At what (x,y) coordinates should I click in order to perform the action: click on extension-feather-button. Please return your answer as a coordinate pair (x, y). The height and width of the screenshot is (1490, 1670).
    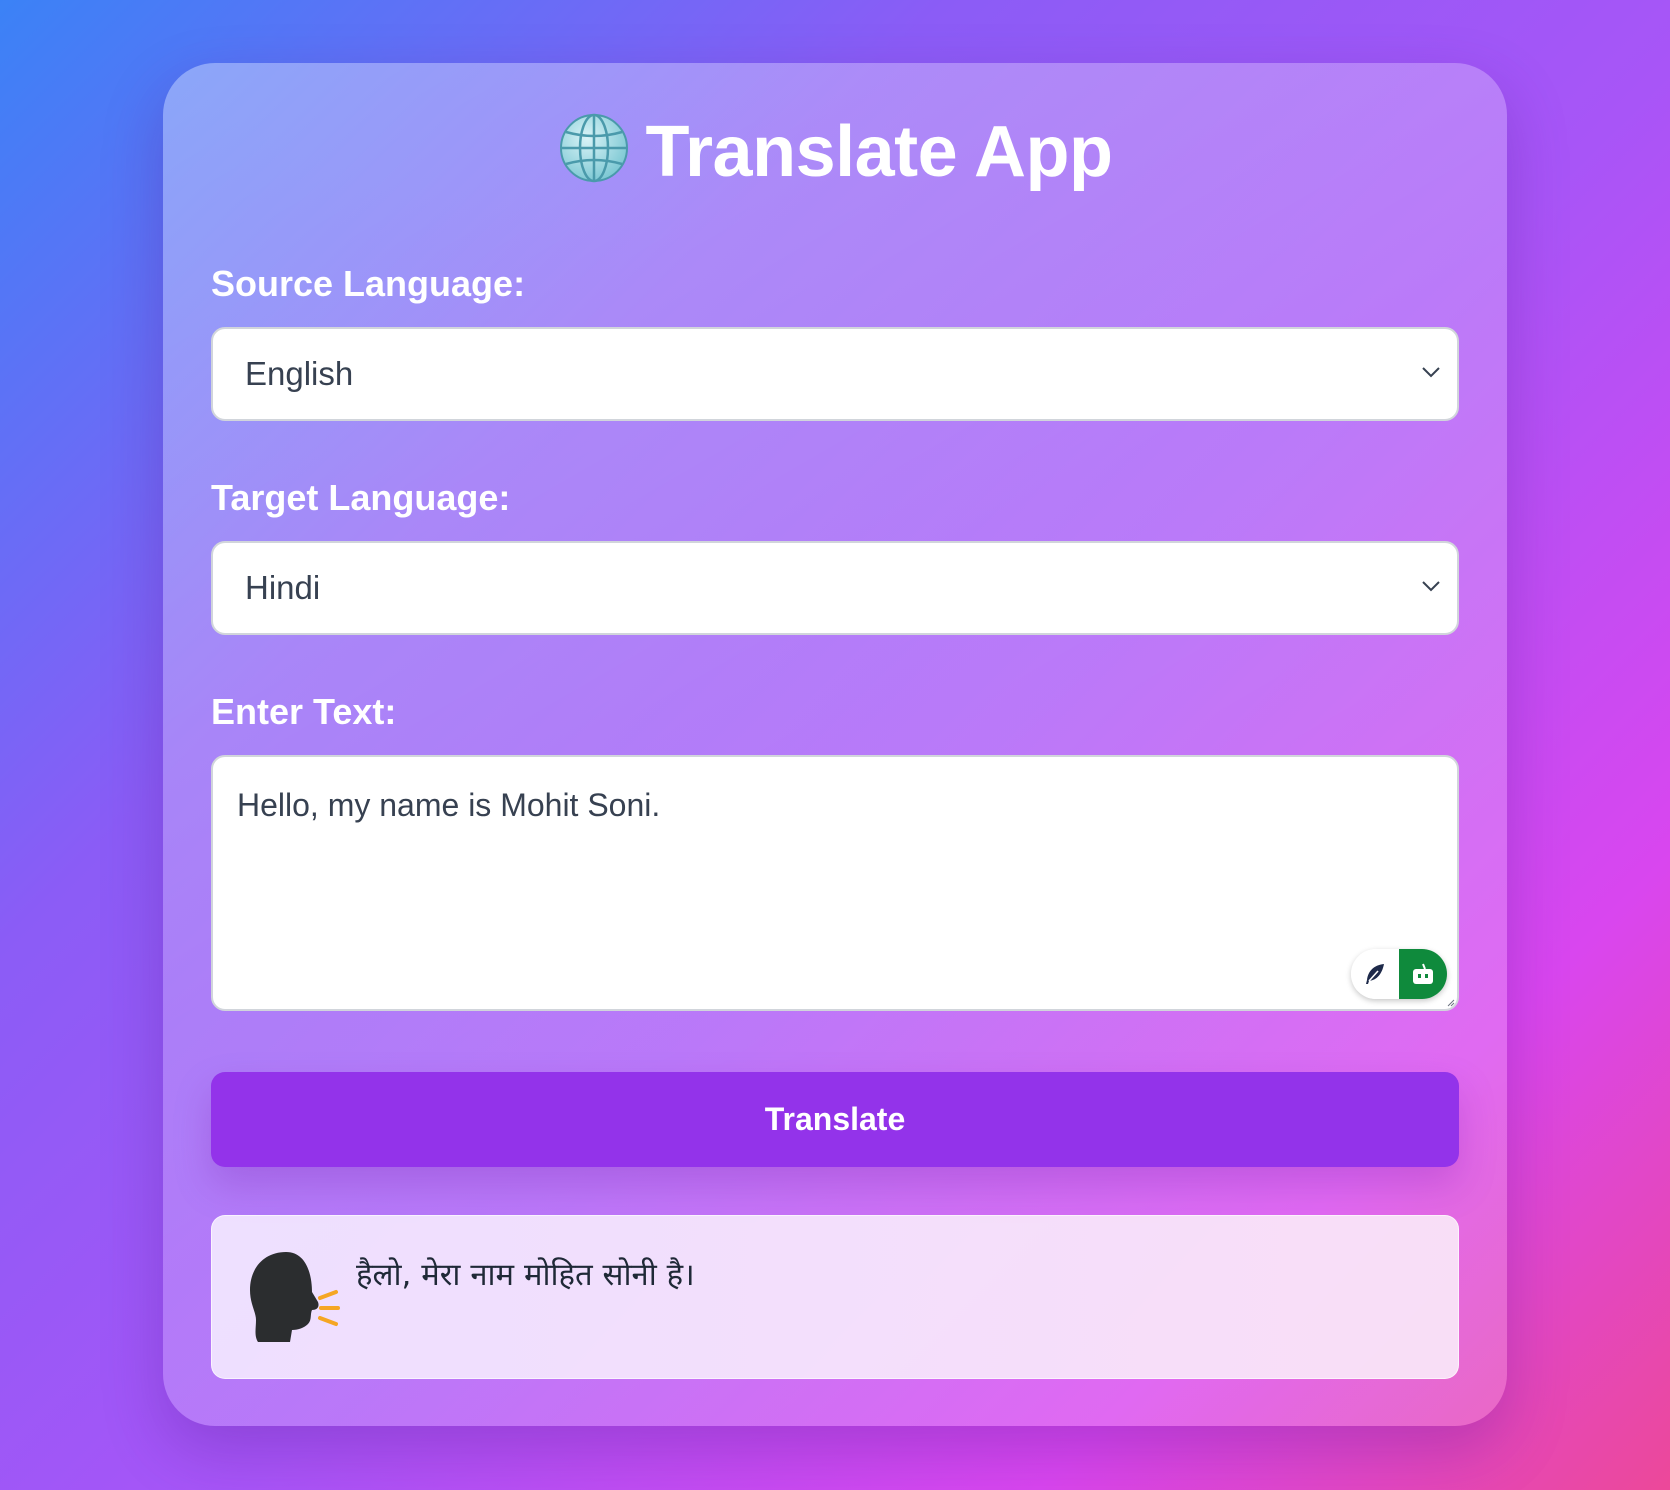
    Looking at the image, I should click on (1375, 974).